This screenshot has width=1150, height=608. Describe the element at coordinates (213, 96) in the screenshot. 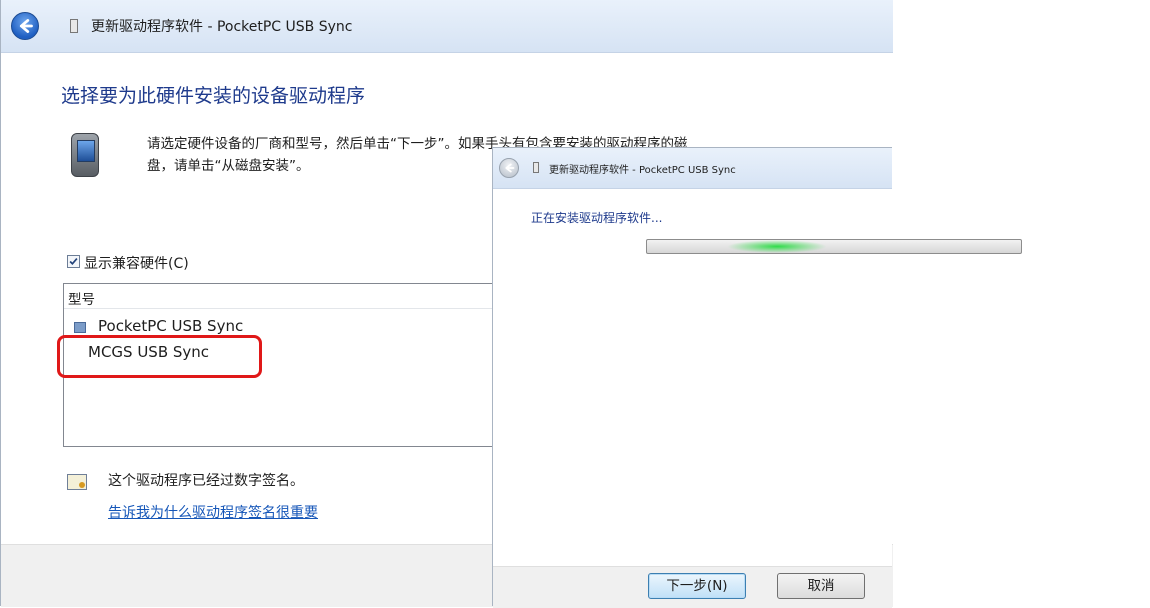

I see `page-heading: 选择要为此硬件安装的设备驱动程序` at that location.